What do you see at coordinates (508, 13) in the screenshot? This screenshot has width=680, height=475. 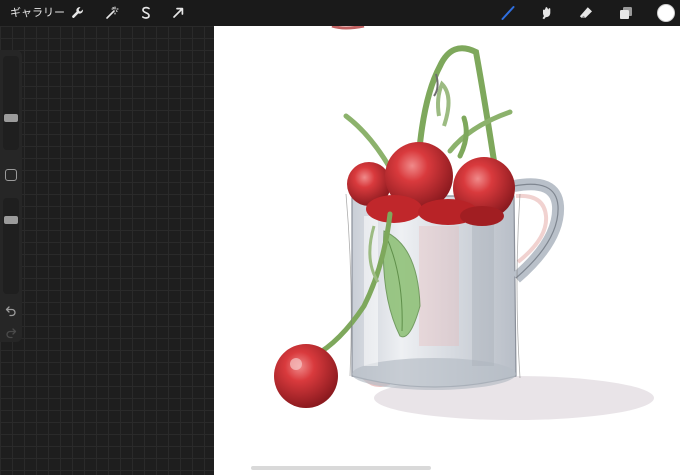 I see `brush-icon` at bounding box center [508, 13].